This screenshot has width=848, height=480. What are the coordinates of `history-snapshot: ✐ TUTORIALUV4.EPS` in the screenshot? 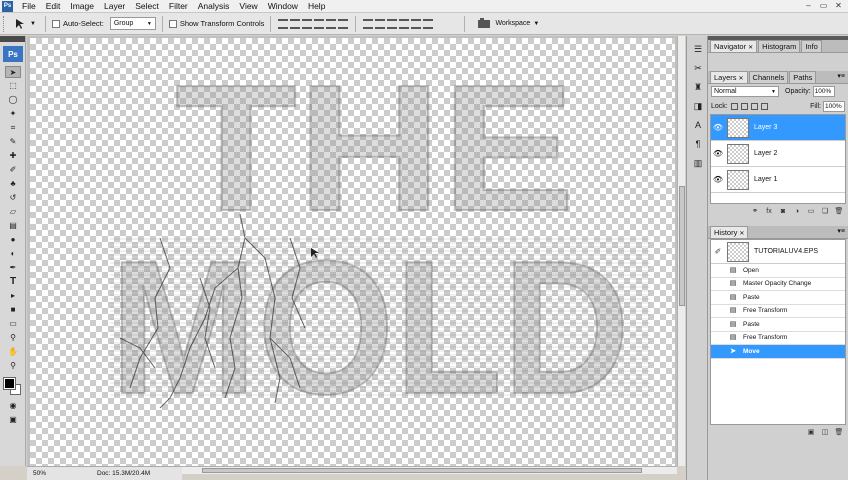 It's located at (778, 252).